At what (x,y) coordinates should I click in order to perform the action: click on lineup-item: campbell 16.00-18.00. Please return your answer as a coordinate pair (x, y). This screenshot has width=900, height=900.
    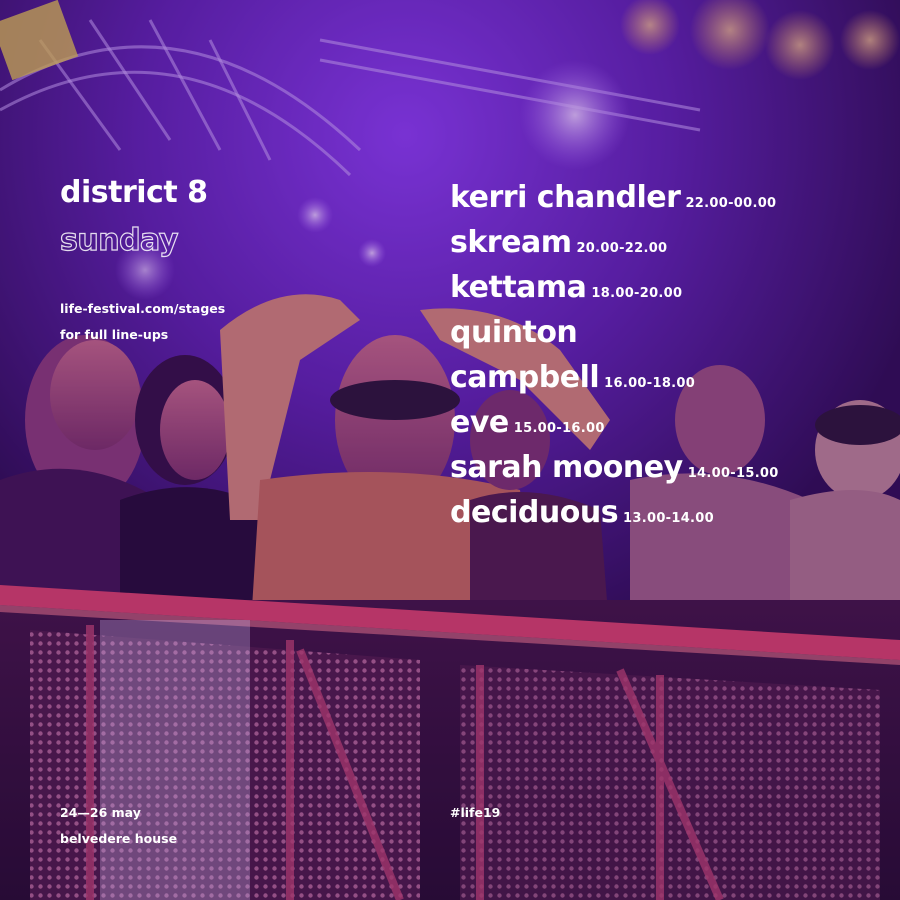
    Looking at the image, I should click on (670, 380).